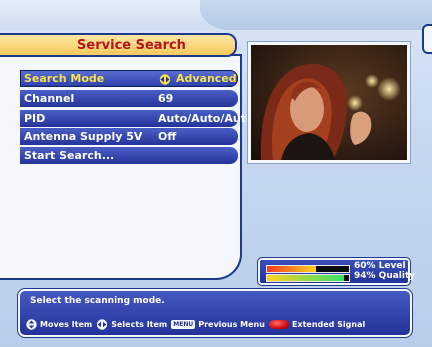 This screenshot has width=432, height=347. Describe the element at coordinates (427, 39) in the screenshot. I see `right-edge-tab` at that location.